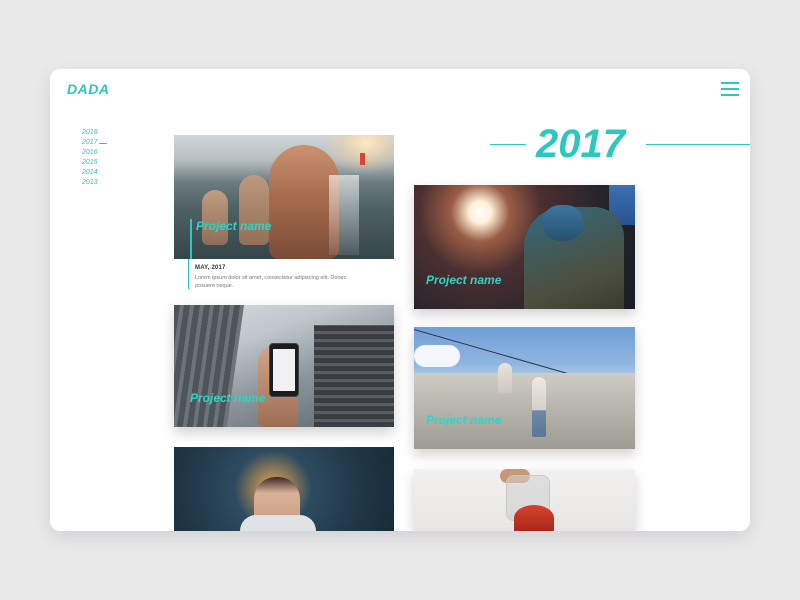 The image size is (800, 600). What do you see at coordinates (362, 159) in the screenshot?
I see `photo-lighthouse` at bounding box center [362, 159].